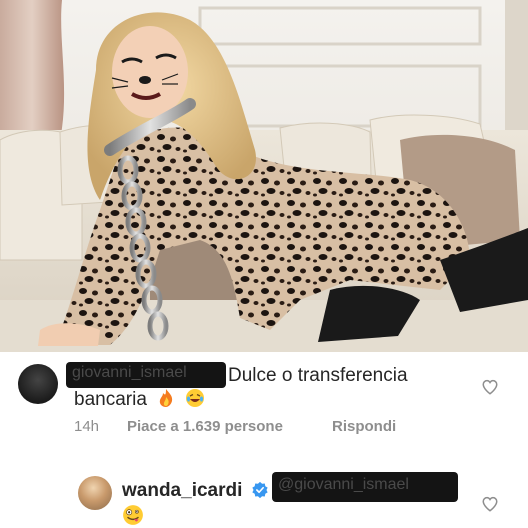 This screenshot has height=528, width=528. I want to click on comment-time: 14h, so click(87, 426).